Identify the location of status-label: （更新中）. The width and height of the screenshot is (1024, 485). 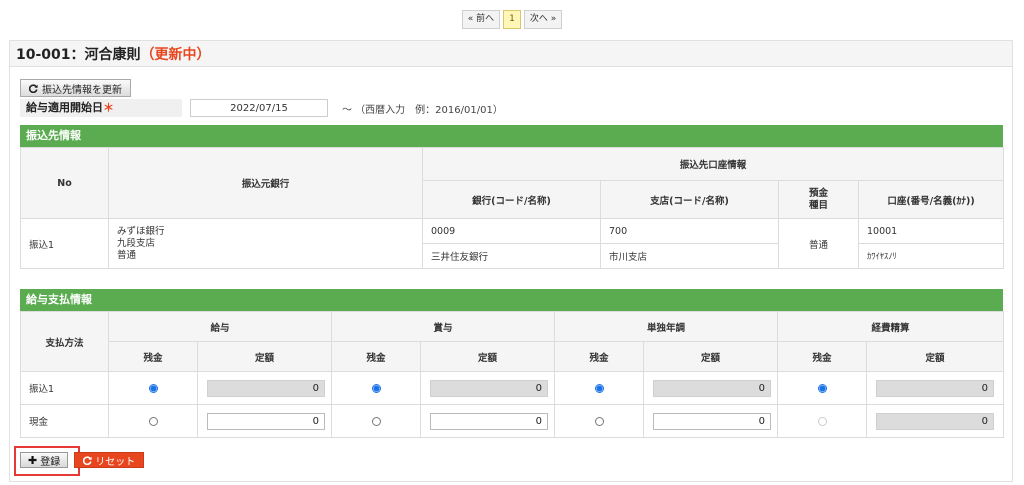
(175, 54).